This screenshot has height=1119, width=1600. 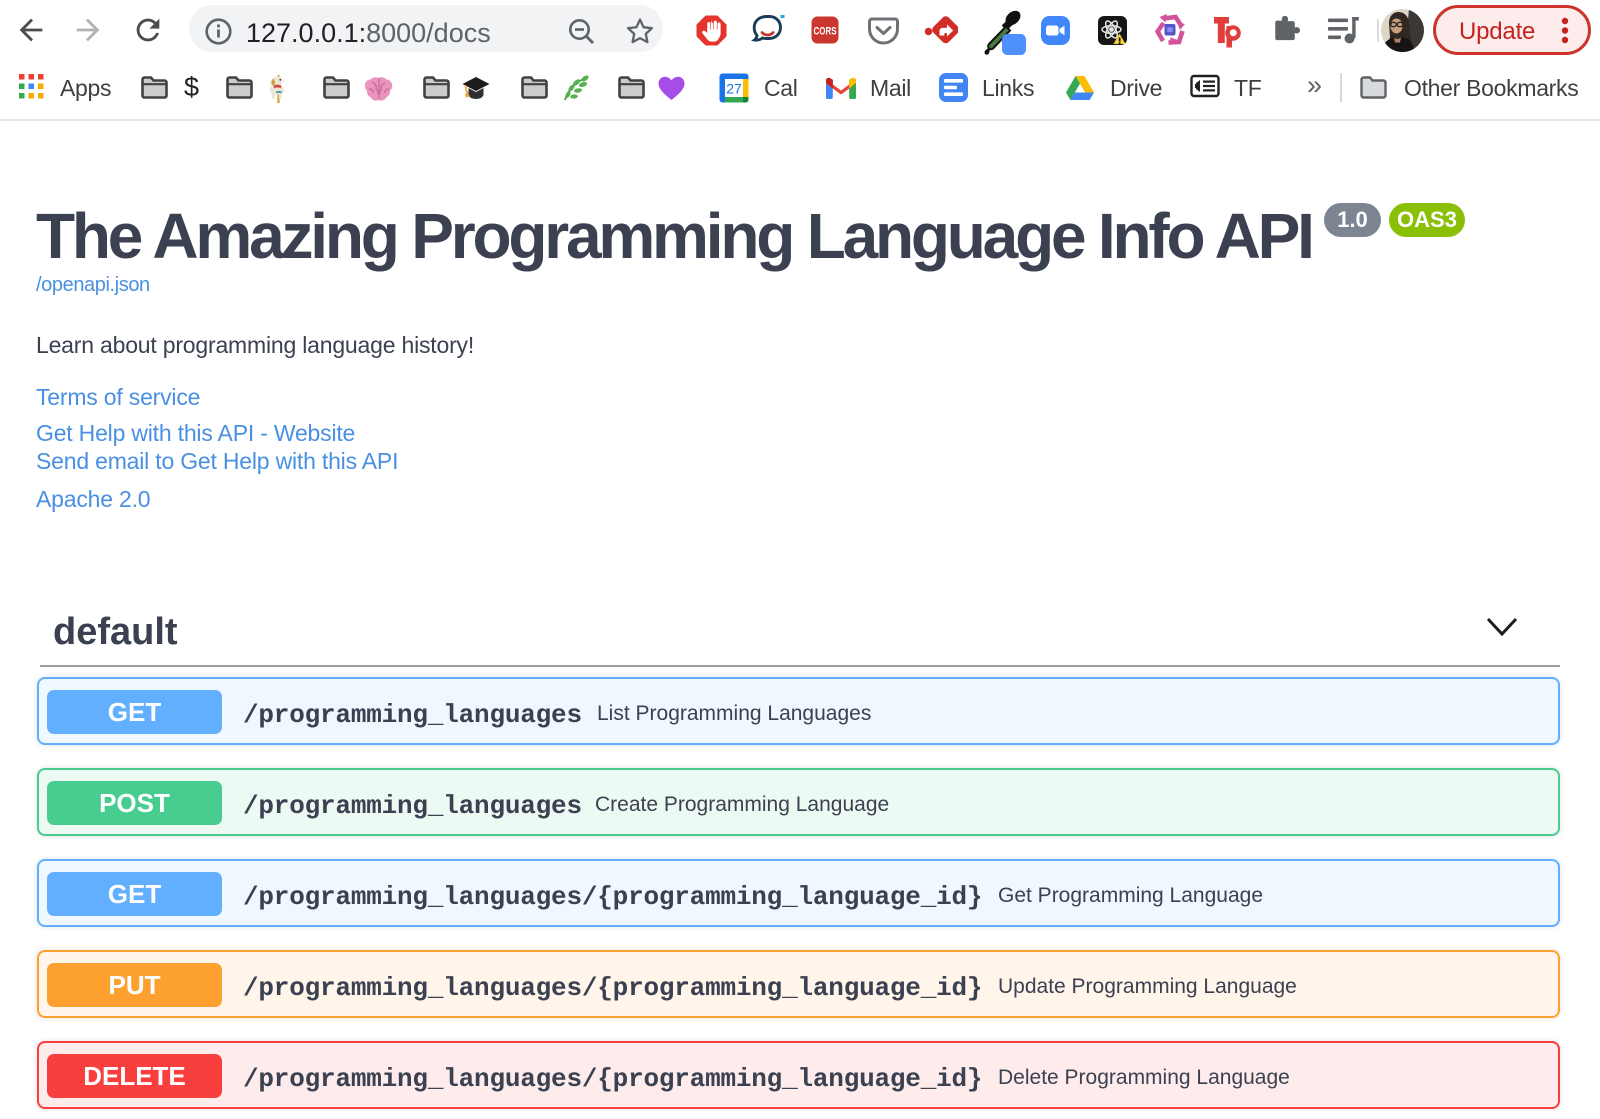 What do you see at coordinates (825, 32) in the screenshot?
I see `svg-text: CORS` at bounding box center [825, 32].